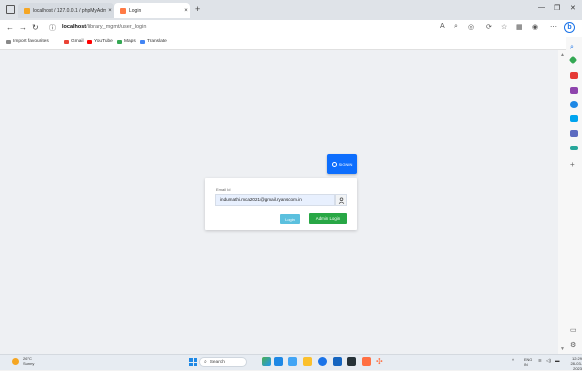 The image size is (582, 371). Describe the element at coordinates (31, 41) in the screenshot. I see `bookmark-label: Import favourites` at that location.